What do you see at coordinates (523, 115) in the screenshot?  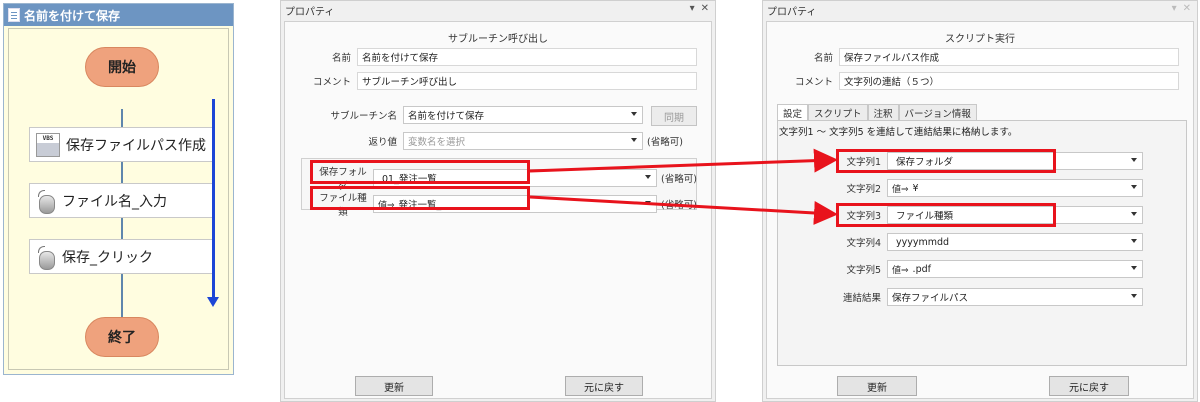 I see `subroutine-select: 名前を付けて保存` at bounding box center [523, 115].